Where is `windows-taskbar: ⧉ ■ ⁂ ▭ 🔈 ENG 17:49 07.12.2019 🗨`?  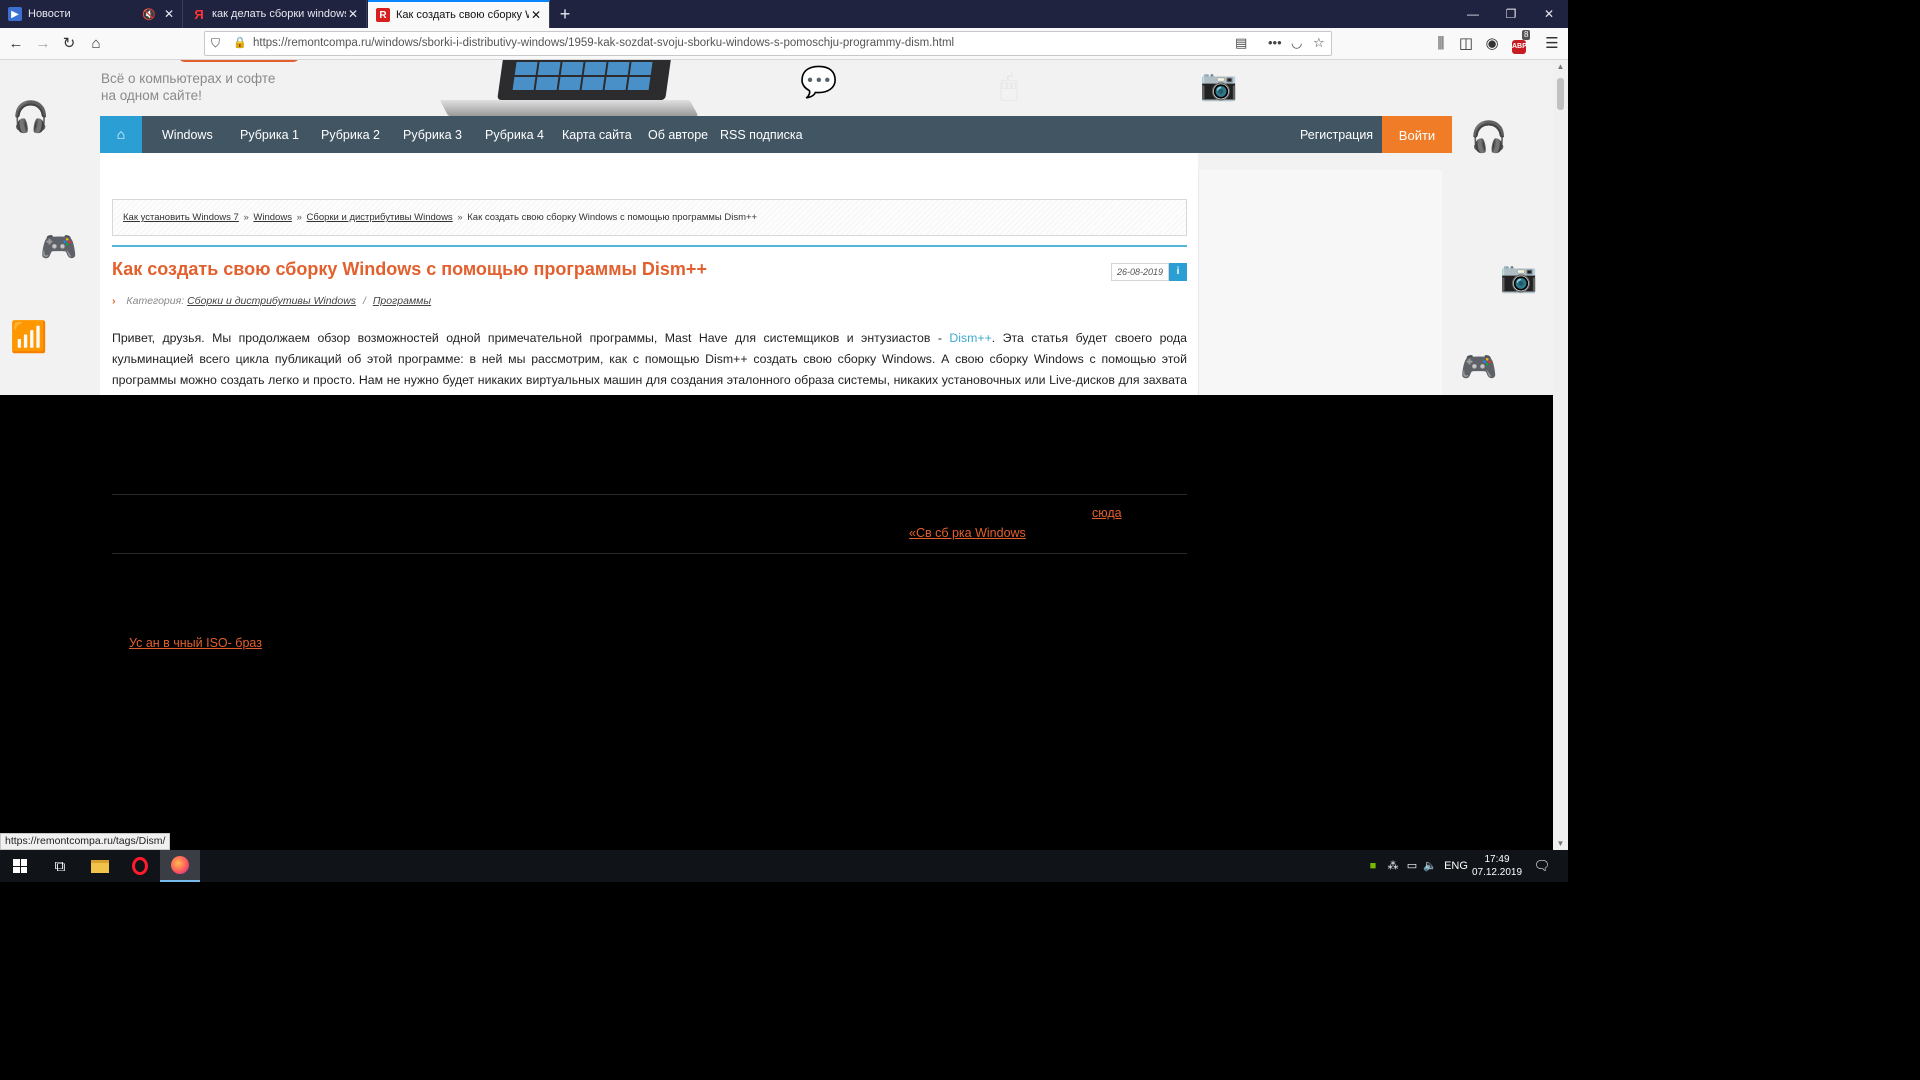
windows-taskbar: ⧉ ■ ⁂ ▭ 🔈 ENG 17:49 07.12.2019 🗨 is located at coordinates (784, 866).